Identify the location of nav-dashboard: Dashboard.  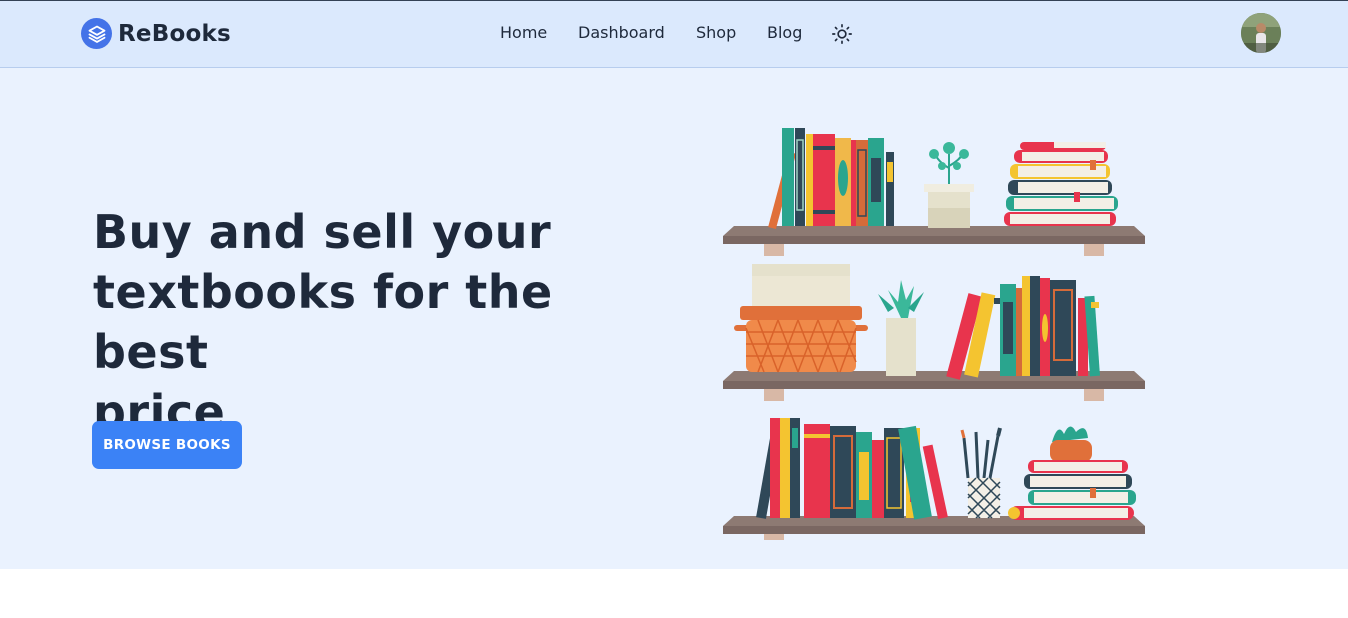
(621, 32).